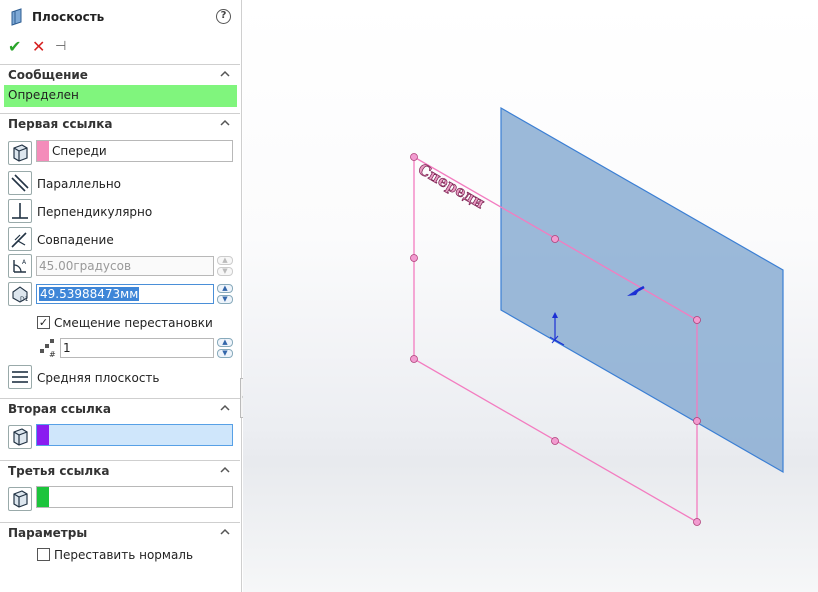 The image size is (818, 592). What do you see at coordinates (120, 532) in the screenshot?
I see `parameters-section-header: Параметры` at bounding box center [120, 532].